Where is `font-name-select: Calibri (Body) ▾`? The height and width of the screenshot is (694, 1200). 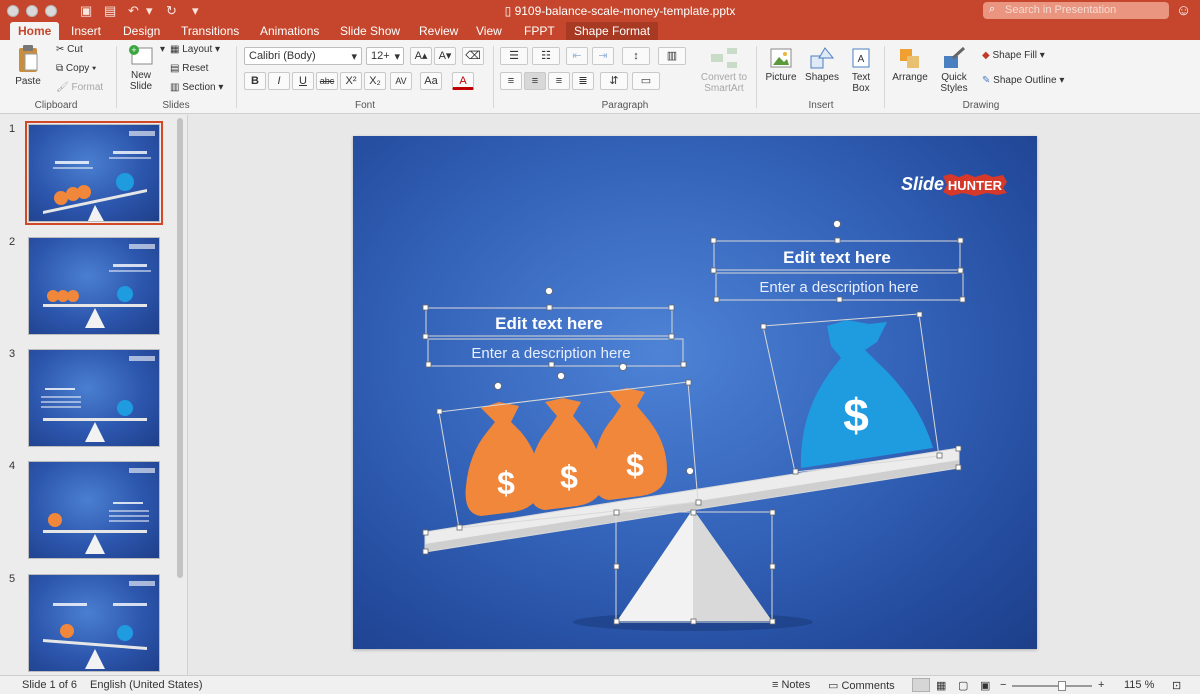 font-name-select: Calibri (Body) ▾ is located at coordinates (303, 56).